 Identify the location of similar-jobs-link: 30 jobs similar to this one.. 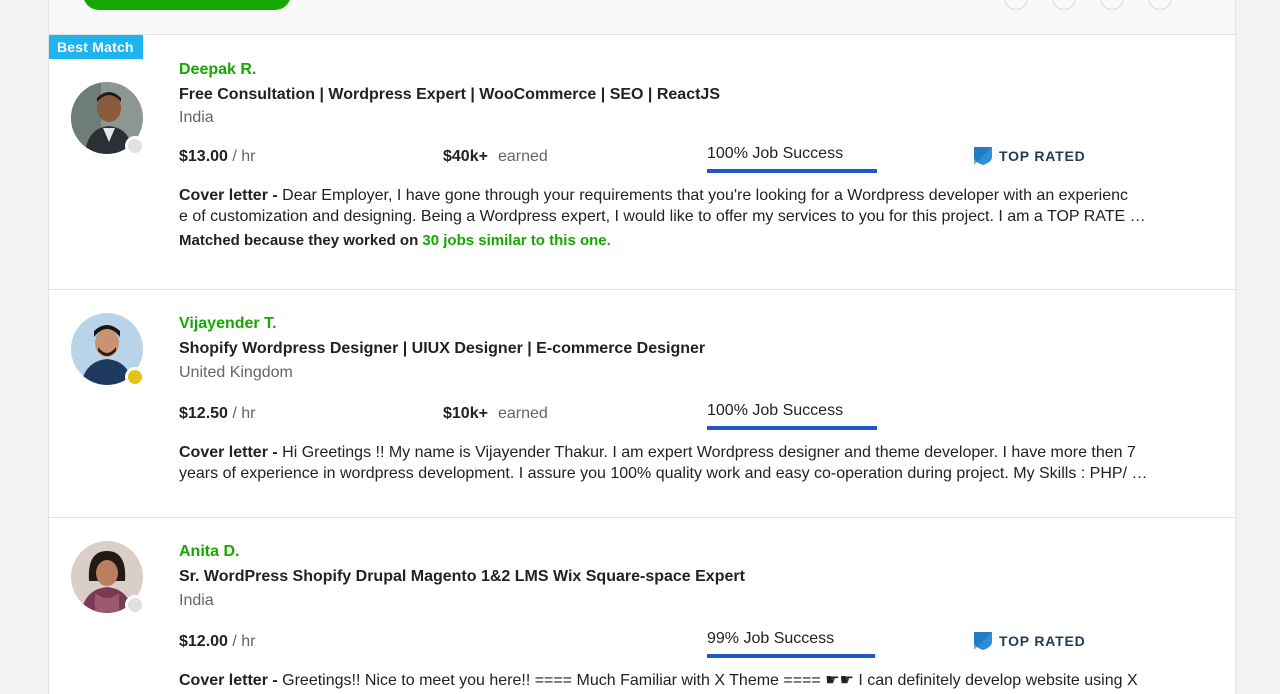
(516, 240).